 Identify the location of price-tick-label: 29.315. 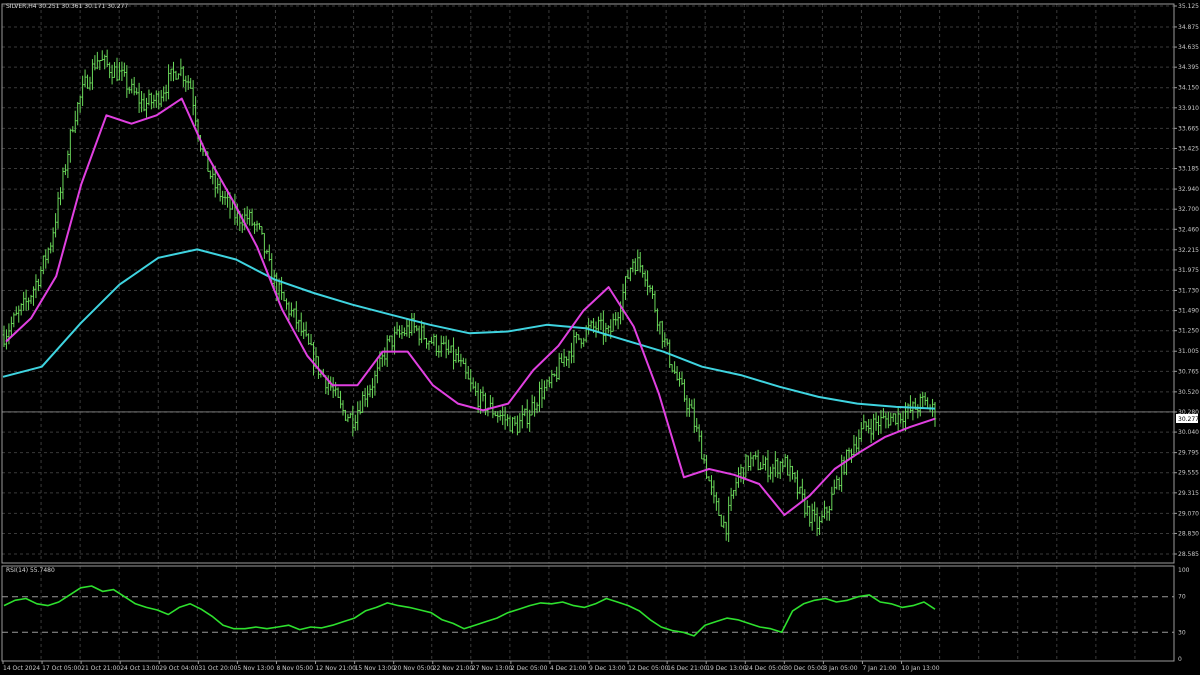
(1188, 493).